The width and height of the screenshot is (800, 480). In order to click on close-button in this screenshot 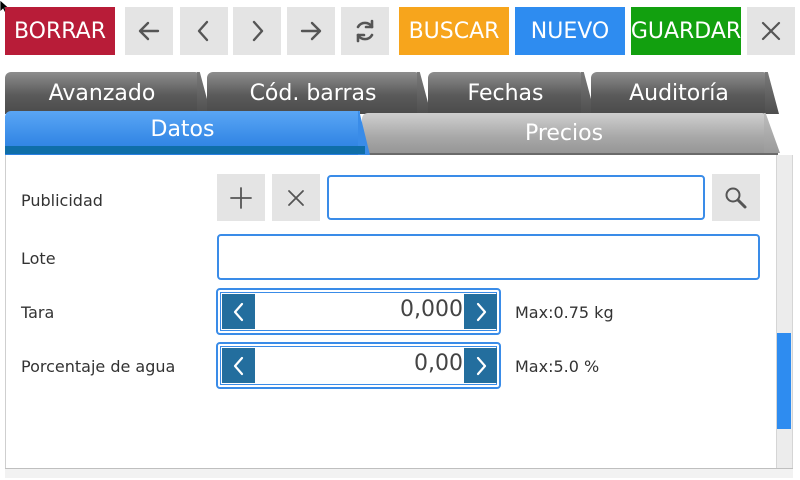, I will do `click(771, 31)`.